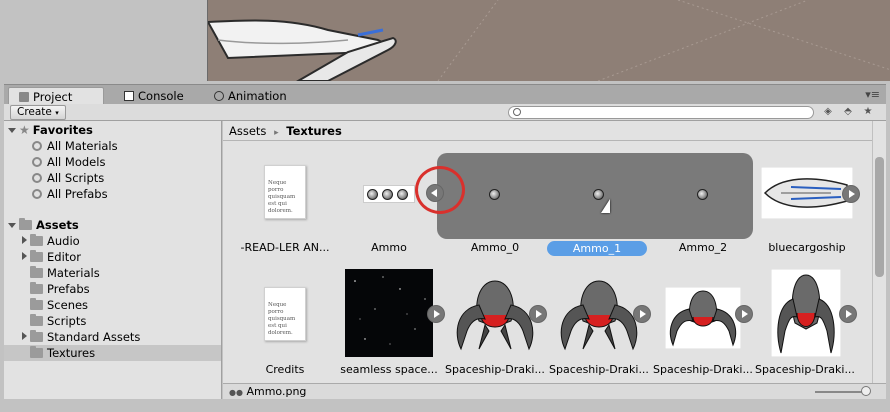 The width and height of the screenshot is (890, 412). I want to click on cursor-icon, so click(605, 206).